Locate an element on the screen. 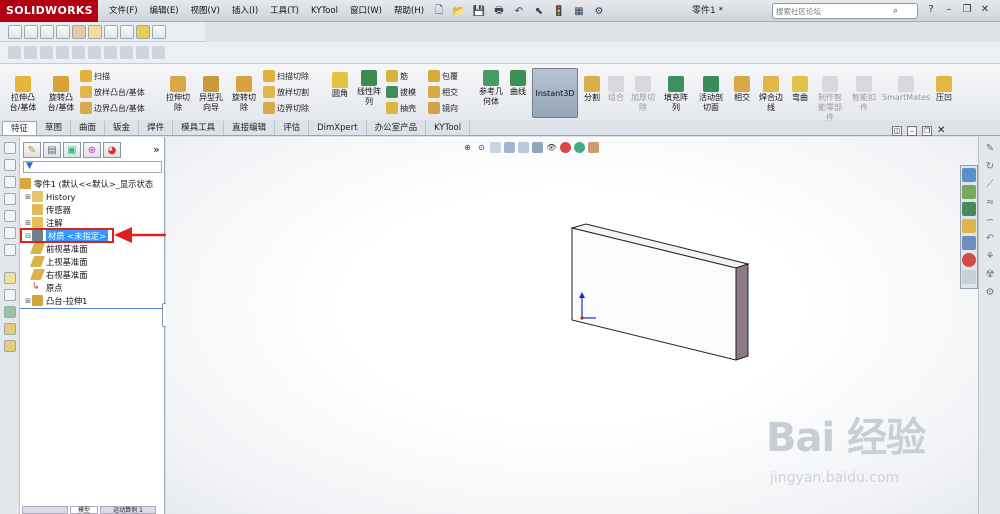 This screenshot has height=514, width=1000. tab-features: 特征 is located at coordinates (20, 128).